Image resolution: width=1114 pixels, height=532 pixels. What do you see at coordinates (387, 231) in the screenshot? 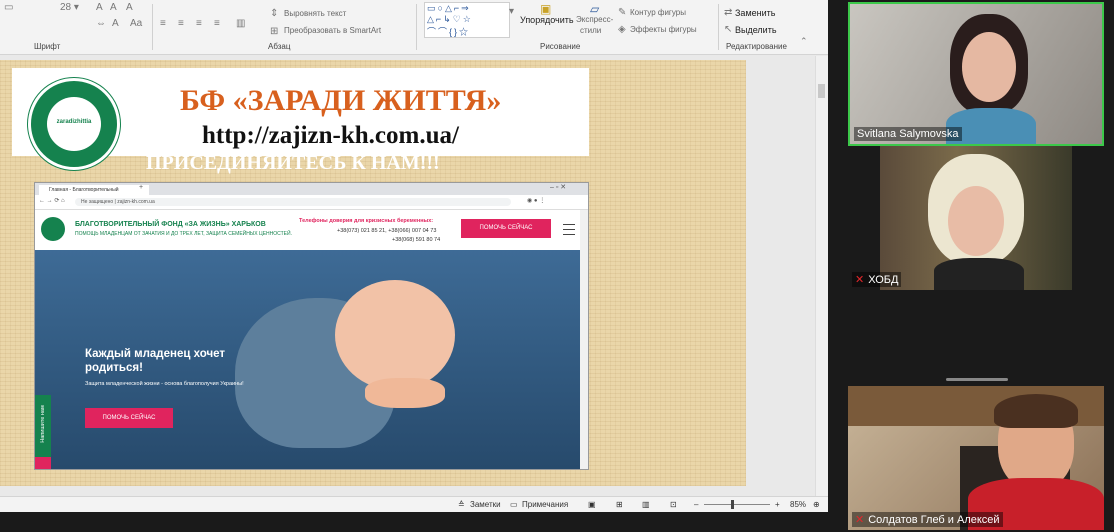
I see `phone-line-1: +38(073) 021 85 21, +38(066) 007 04 73` at bounding box center [387, 231].